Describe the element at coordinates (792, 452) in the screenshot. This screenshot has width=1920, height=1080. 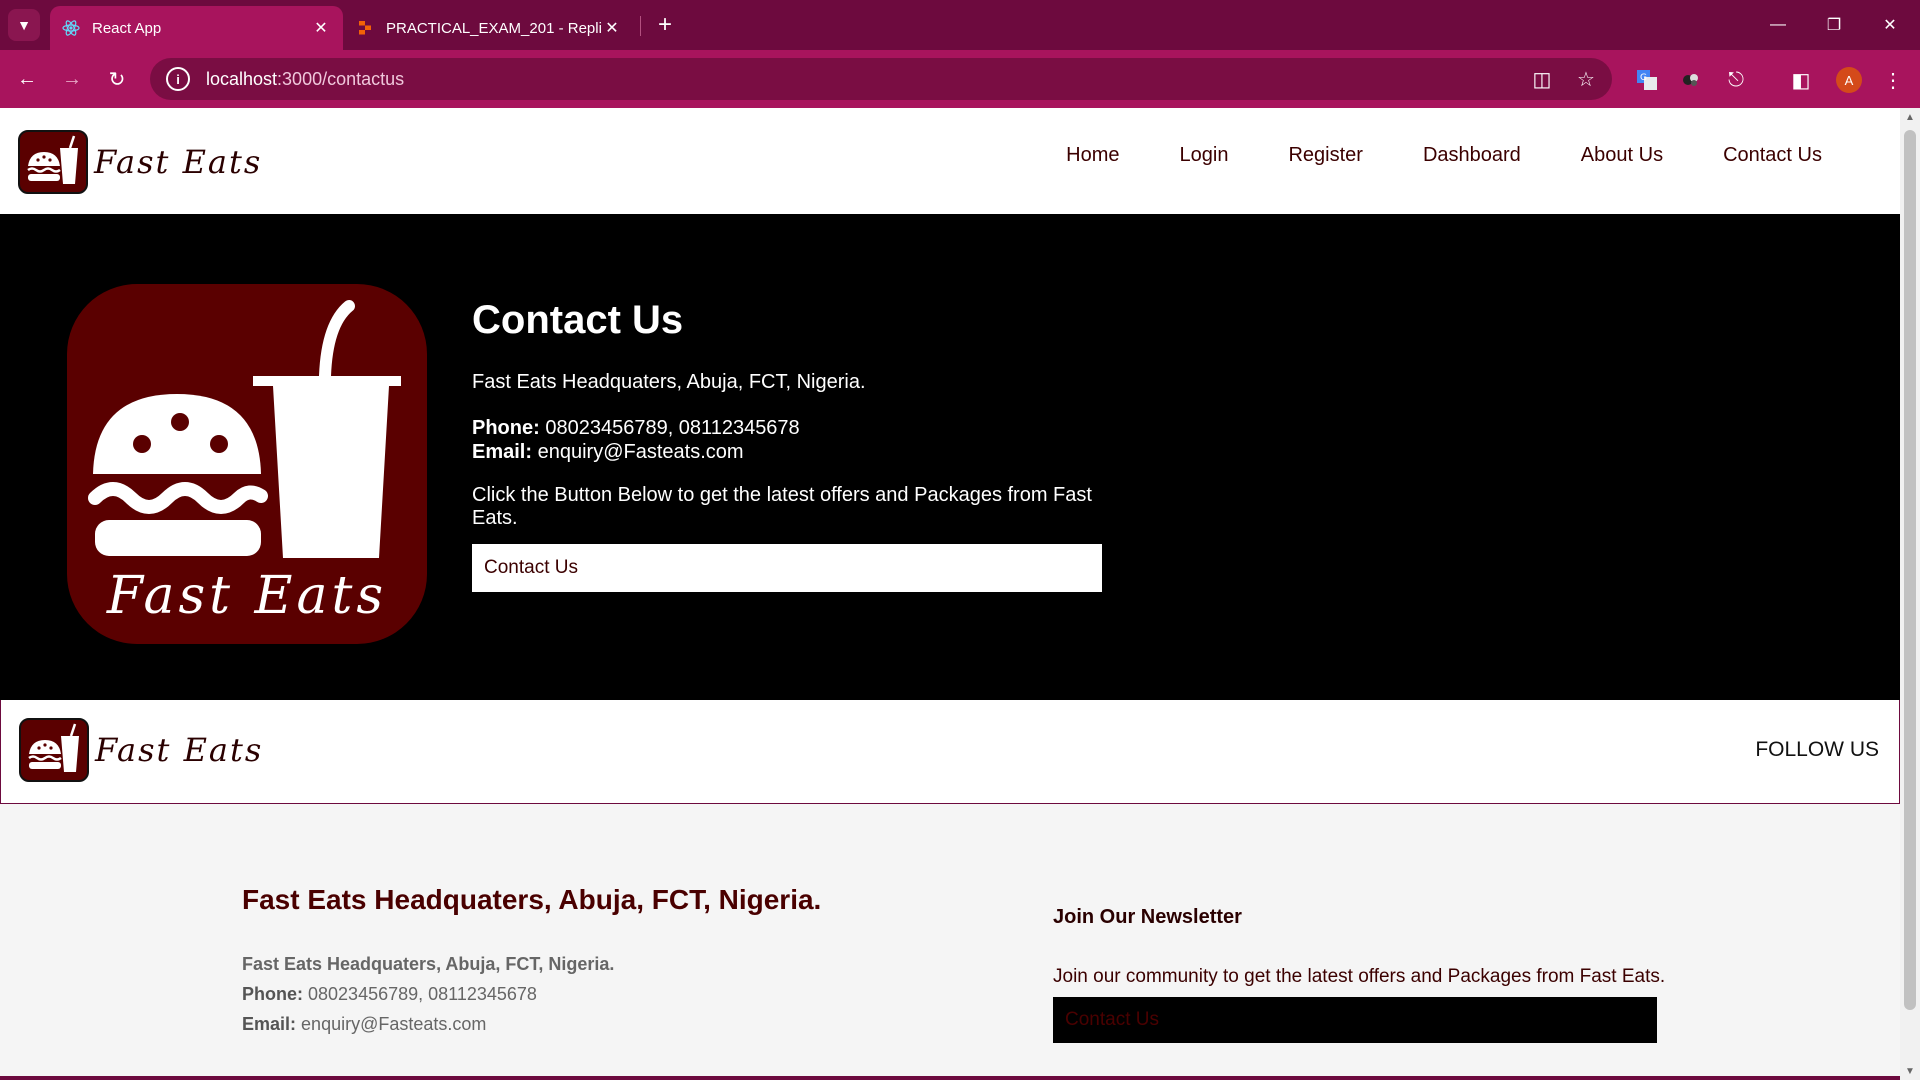
I see `hero-email: Email: enquiry@Fasteats.com` at that location.